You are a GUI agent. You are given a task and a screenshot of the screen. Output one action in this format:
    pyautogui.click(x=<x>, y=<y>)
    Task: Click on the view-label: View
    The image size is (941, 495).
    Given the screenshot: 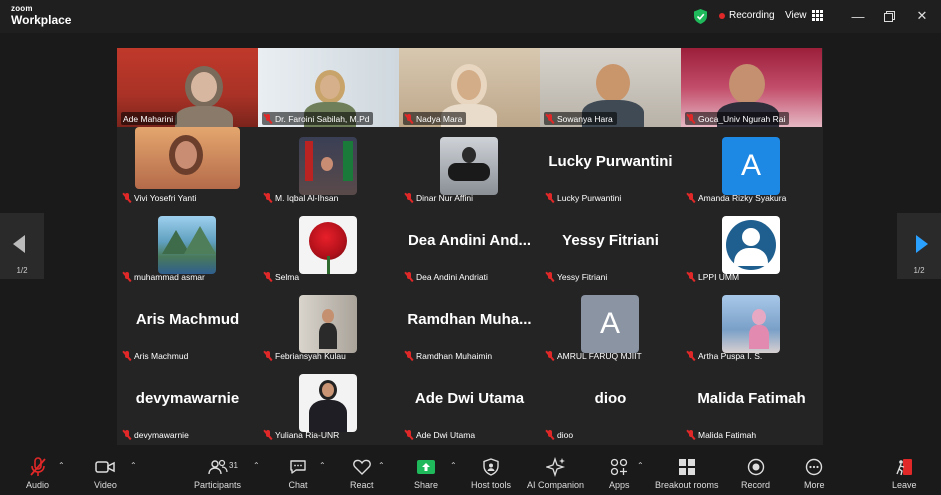 What is the action you would take?
    pyautogui.click(x=796, y=15)
    